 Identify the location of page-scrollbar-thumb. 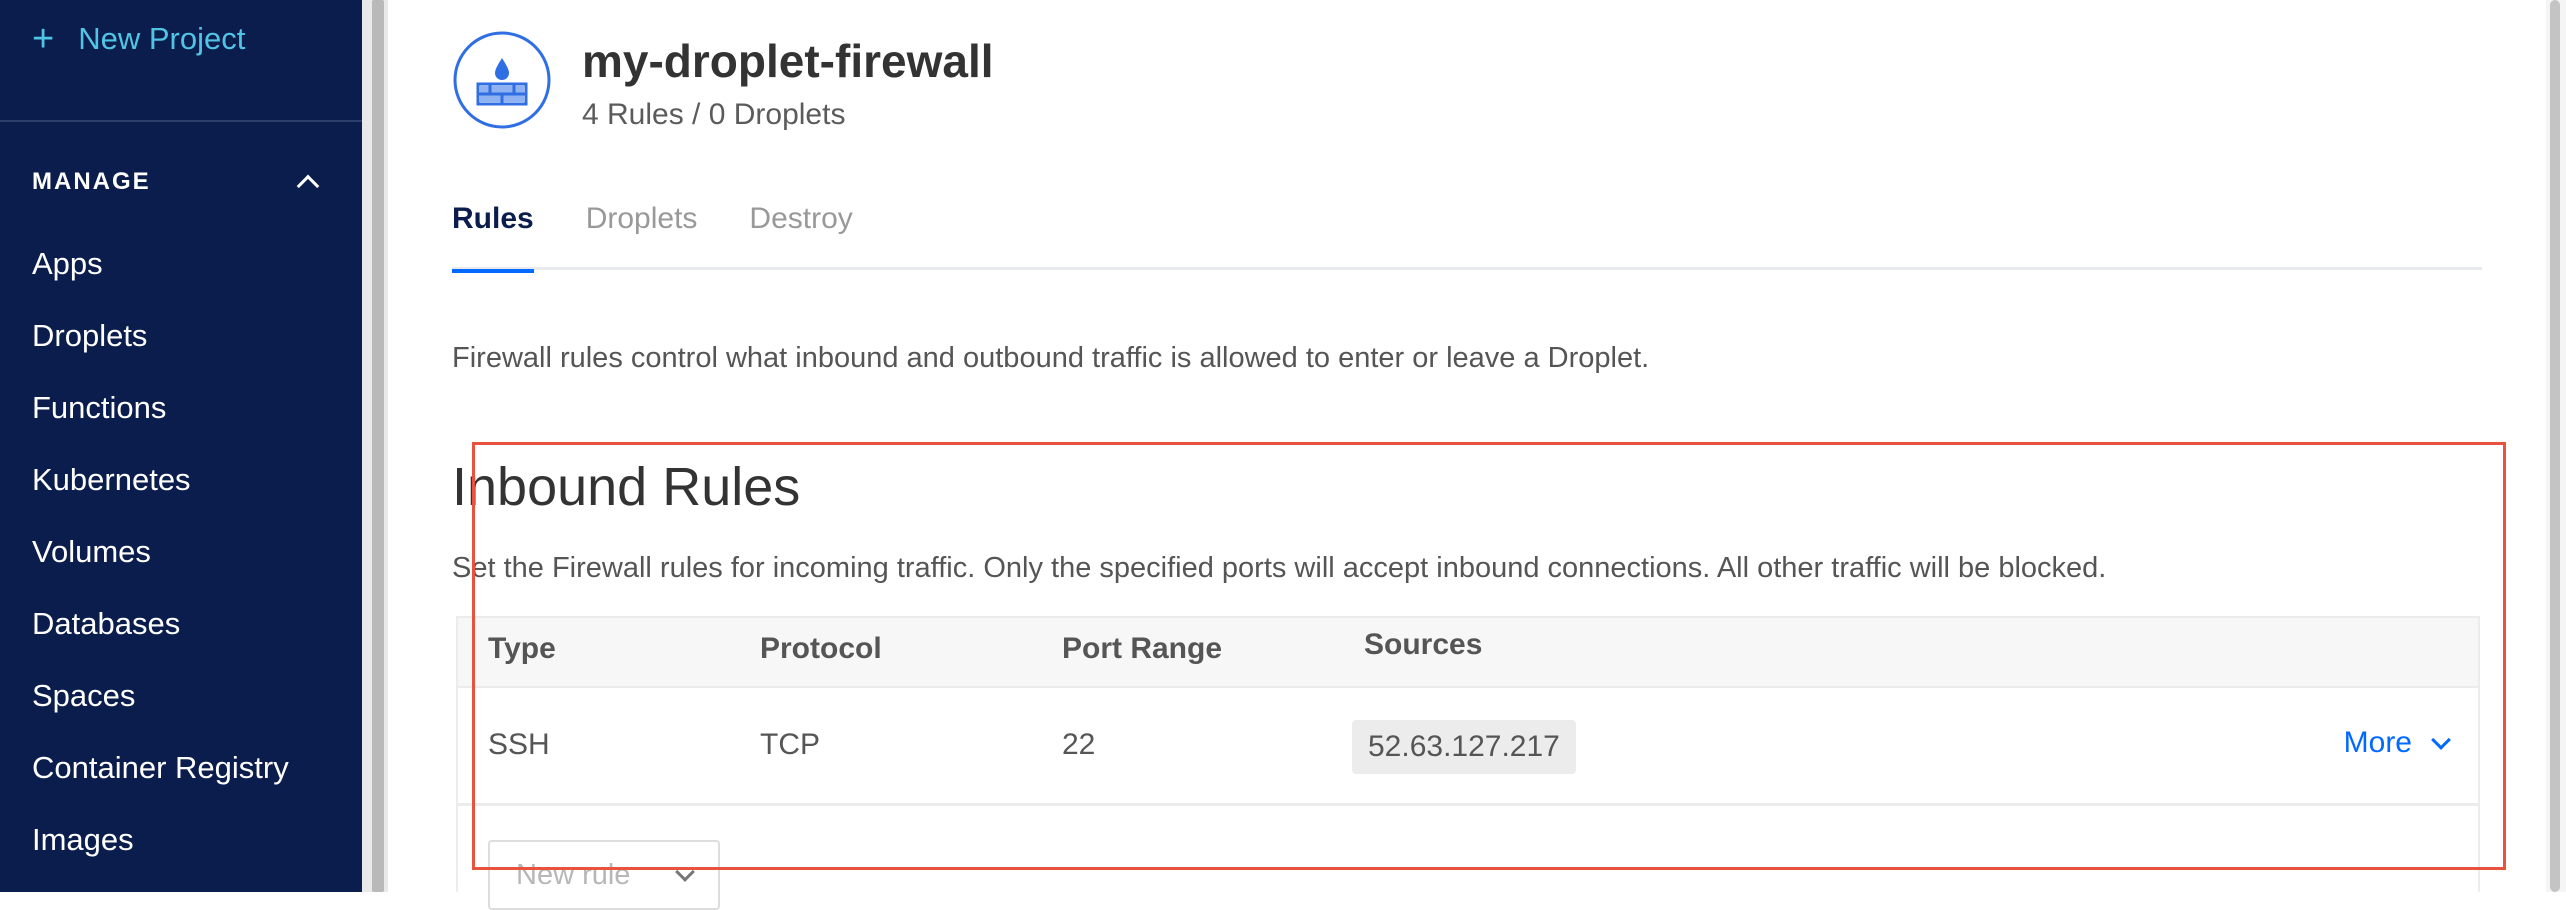
(2555, 446).